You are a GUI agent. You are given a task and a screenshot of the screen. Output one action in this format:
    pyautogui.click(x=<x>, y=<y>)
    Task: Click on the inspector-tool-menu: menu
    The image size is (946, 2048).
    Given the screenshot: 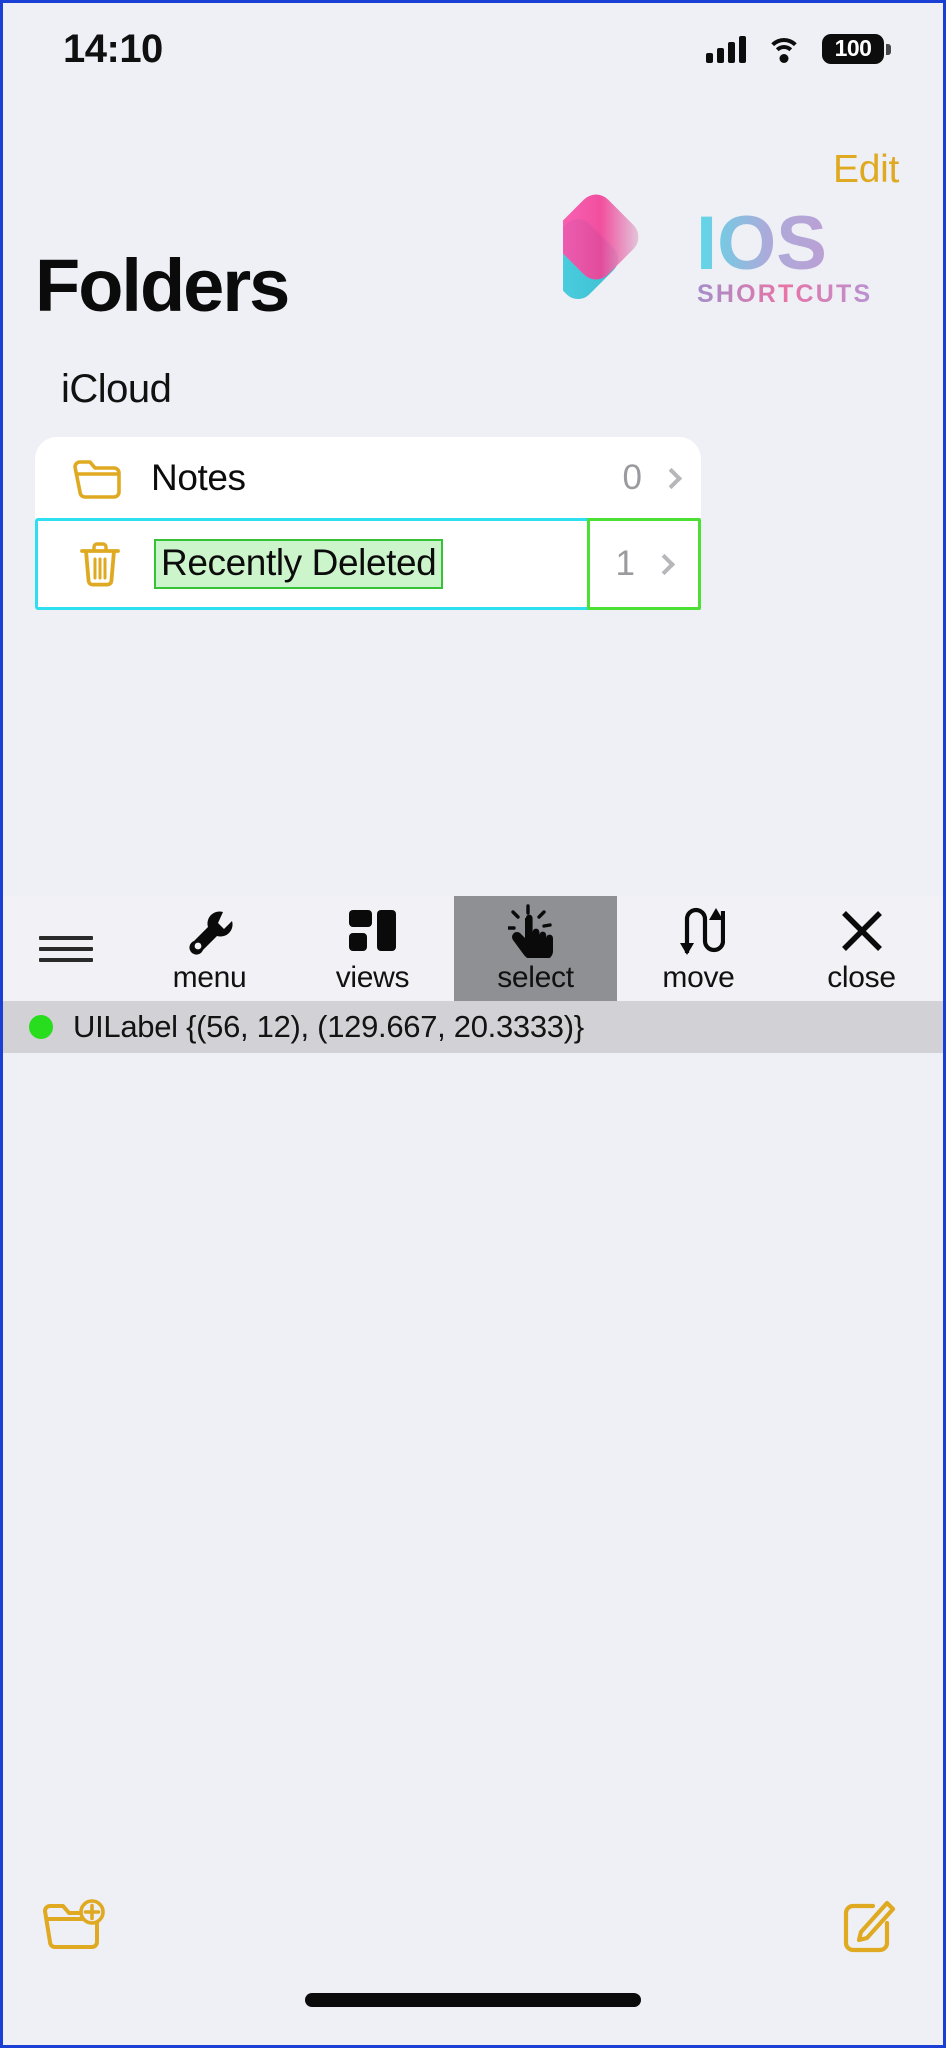 What is the action you would take?
    pyautogui.click(x=209, y=948)
    